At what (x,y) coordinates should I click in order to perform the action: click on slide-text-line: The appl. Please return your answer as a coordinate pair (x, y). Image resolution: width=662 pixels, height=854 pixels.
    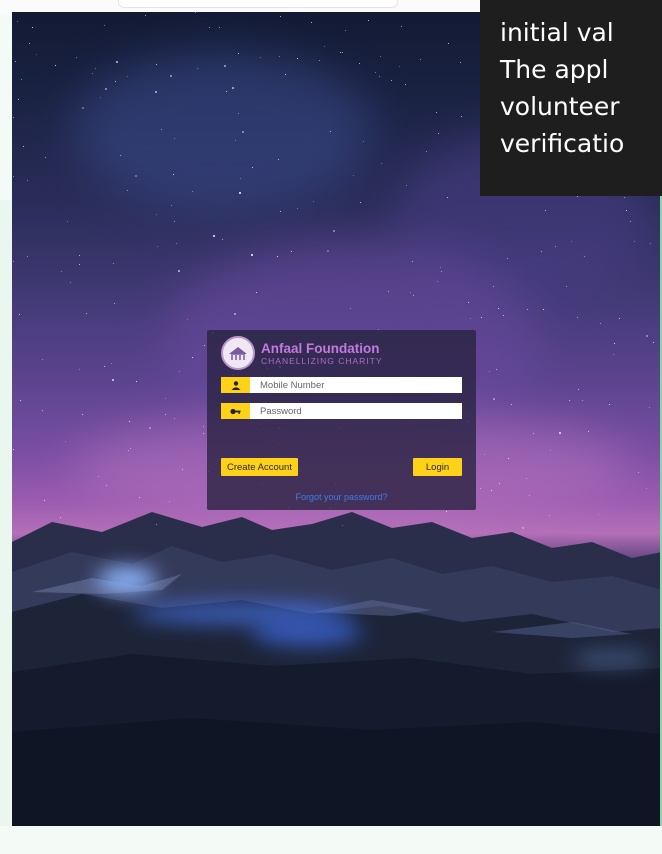
    Looking at the image, I should click on (554, 69).